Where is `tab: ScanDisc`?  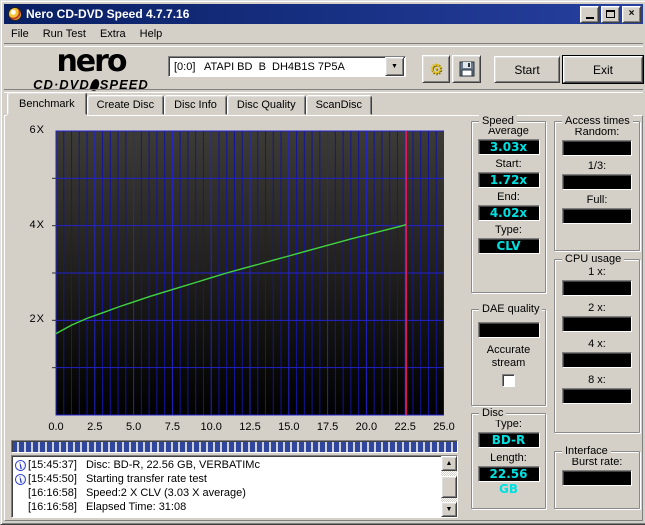
tab: ScanDisc is located at coordinates (339, 105).